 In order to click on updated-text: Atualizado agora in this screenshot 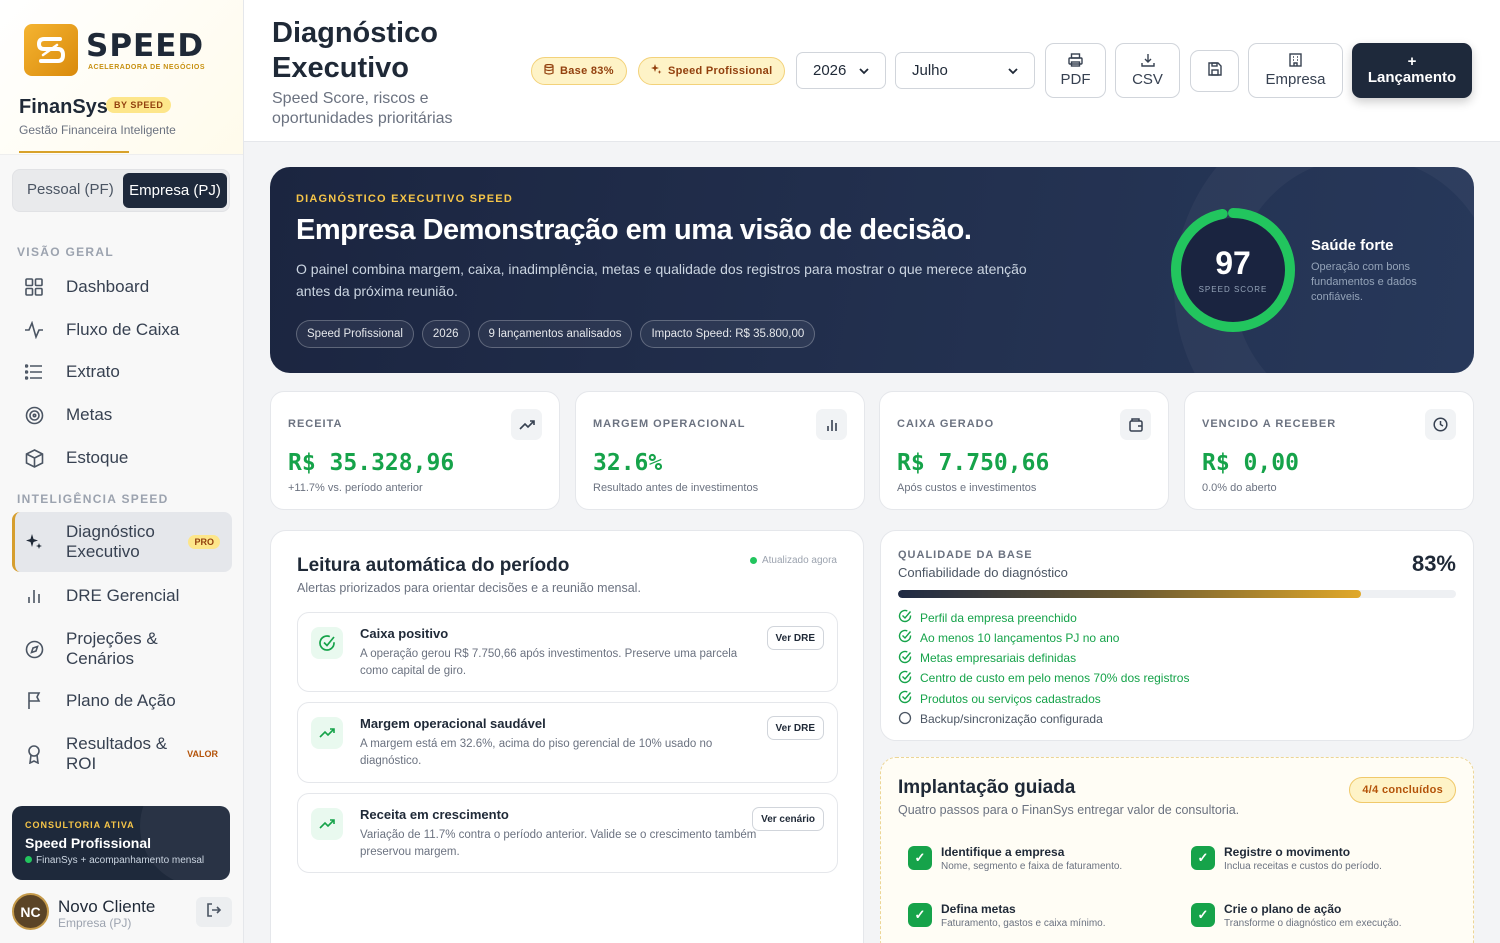, I will do `click(799, 560)`.